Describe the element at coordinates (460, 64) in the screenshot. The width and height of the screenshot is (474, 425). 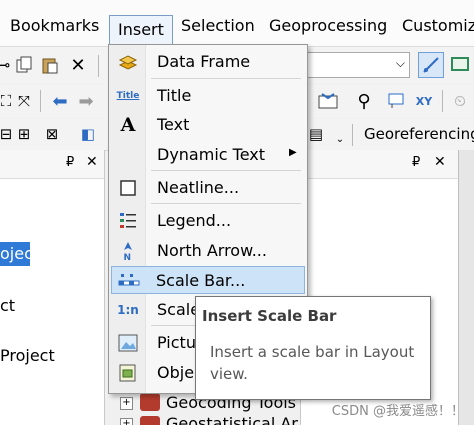
I see `layer-icon` at that location.